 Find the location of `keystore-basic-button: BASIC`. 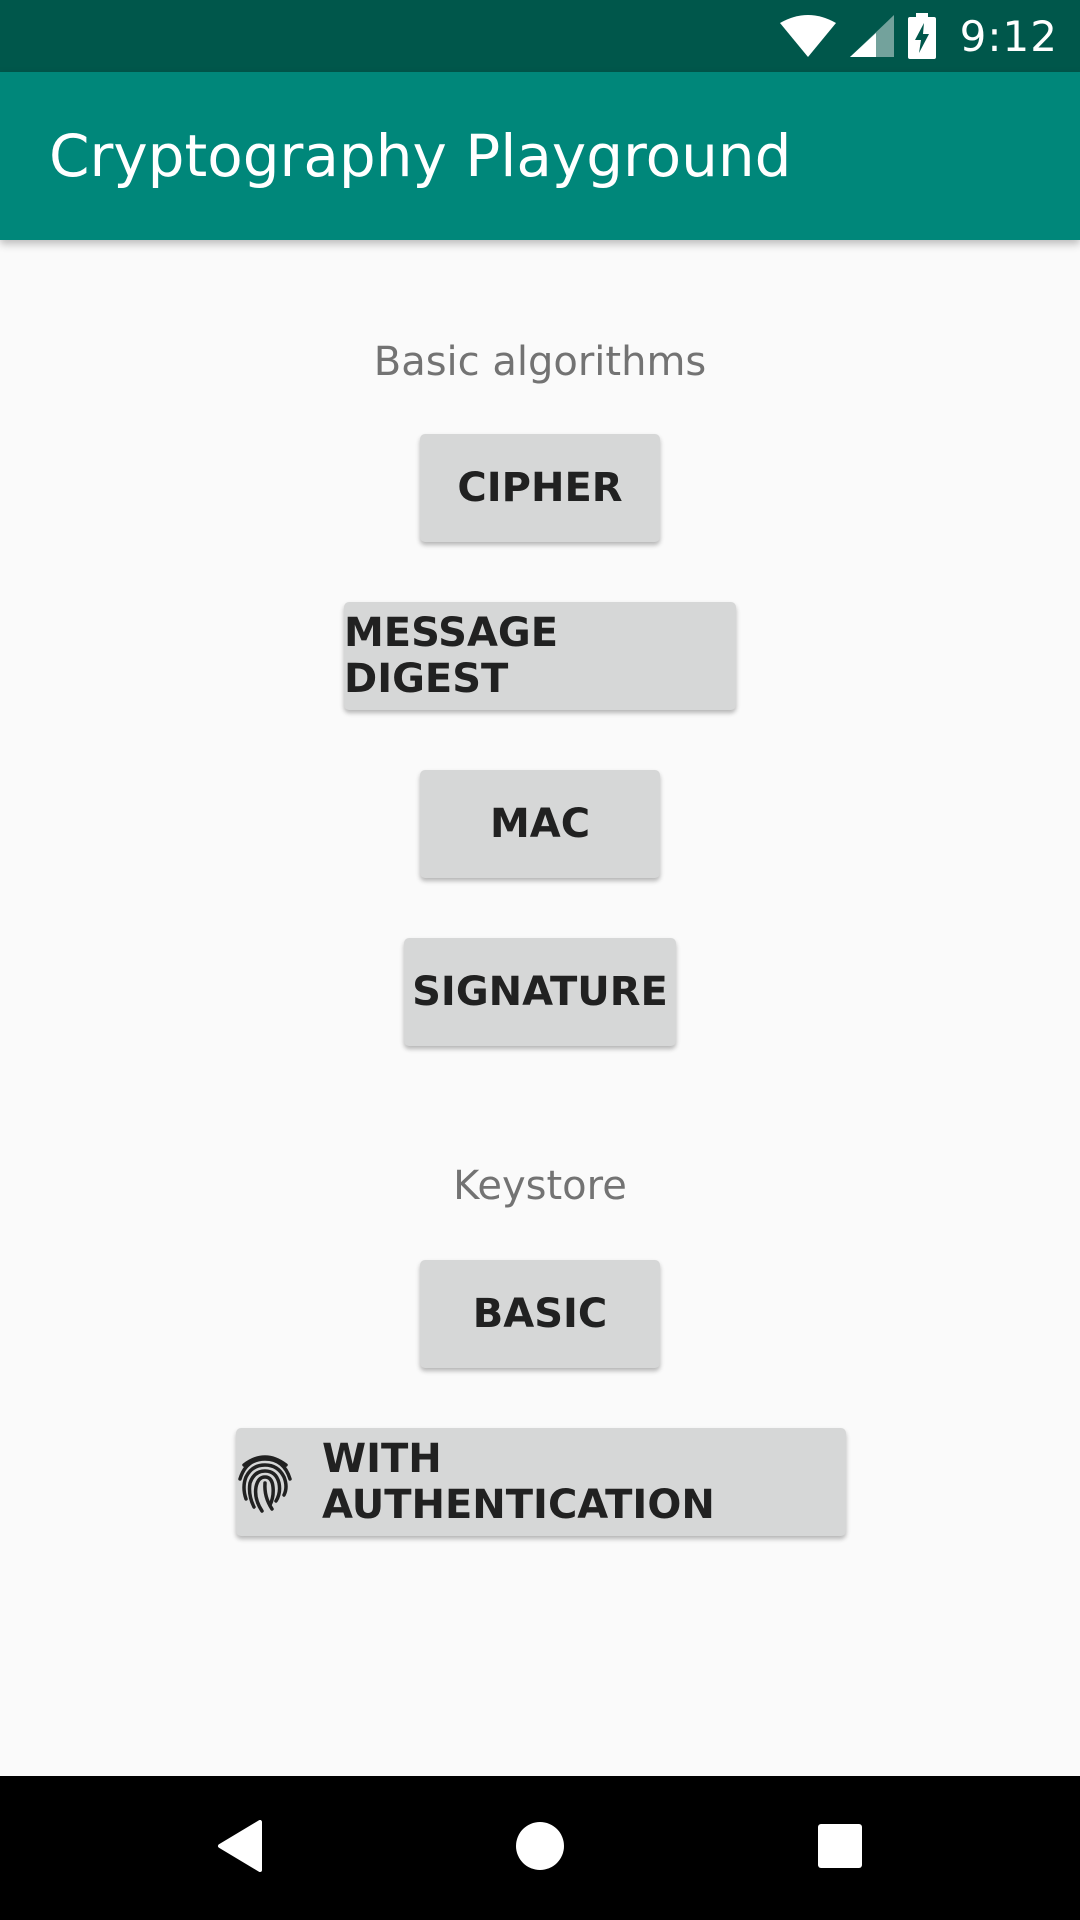

keystore-basic-button: BASIC is located at coordinates (540, 1314).